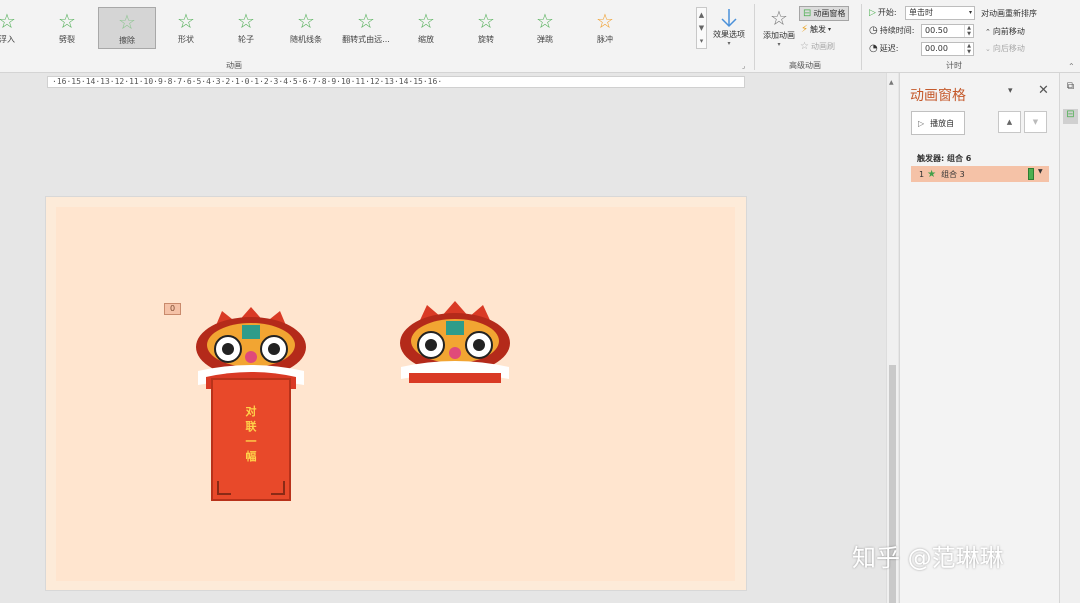 The width and height of the screenshot is (1080, 603). What do you see at coordinates (1009, 122) in the screenshot?
I see `move-up-button: ▲` at bounding box center [1009, 122].